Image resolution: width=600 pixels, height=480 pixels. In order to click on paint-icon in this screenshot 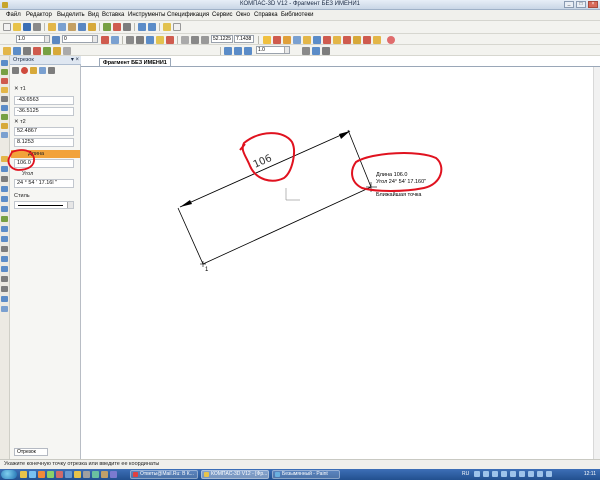, I will do `click(277, 474)`.